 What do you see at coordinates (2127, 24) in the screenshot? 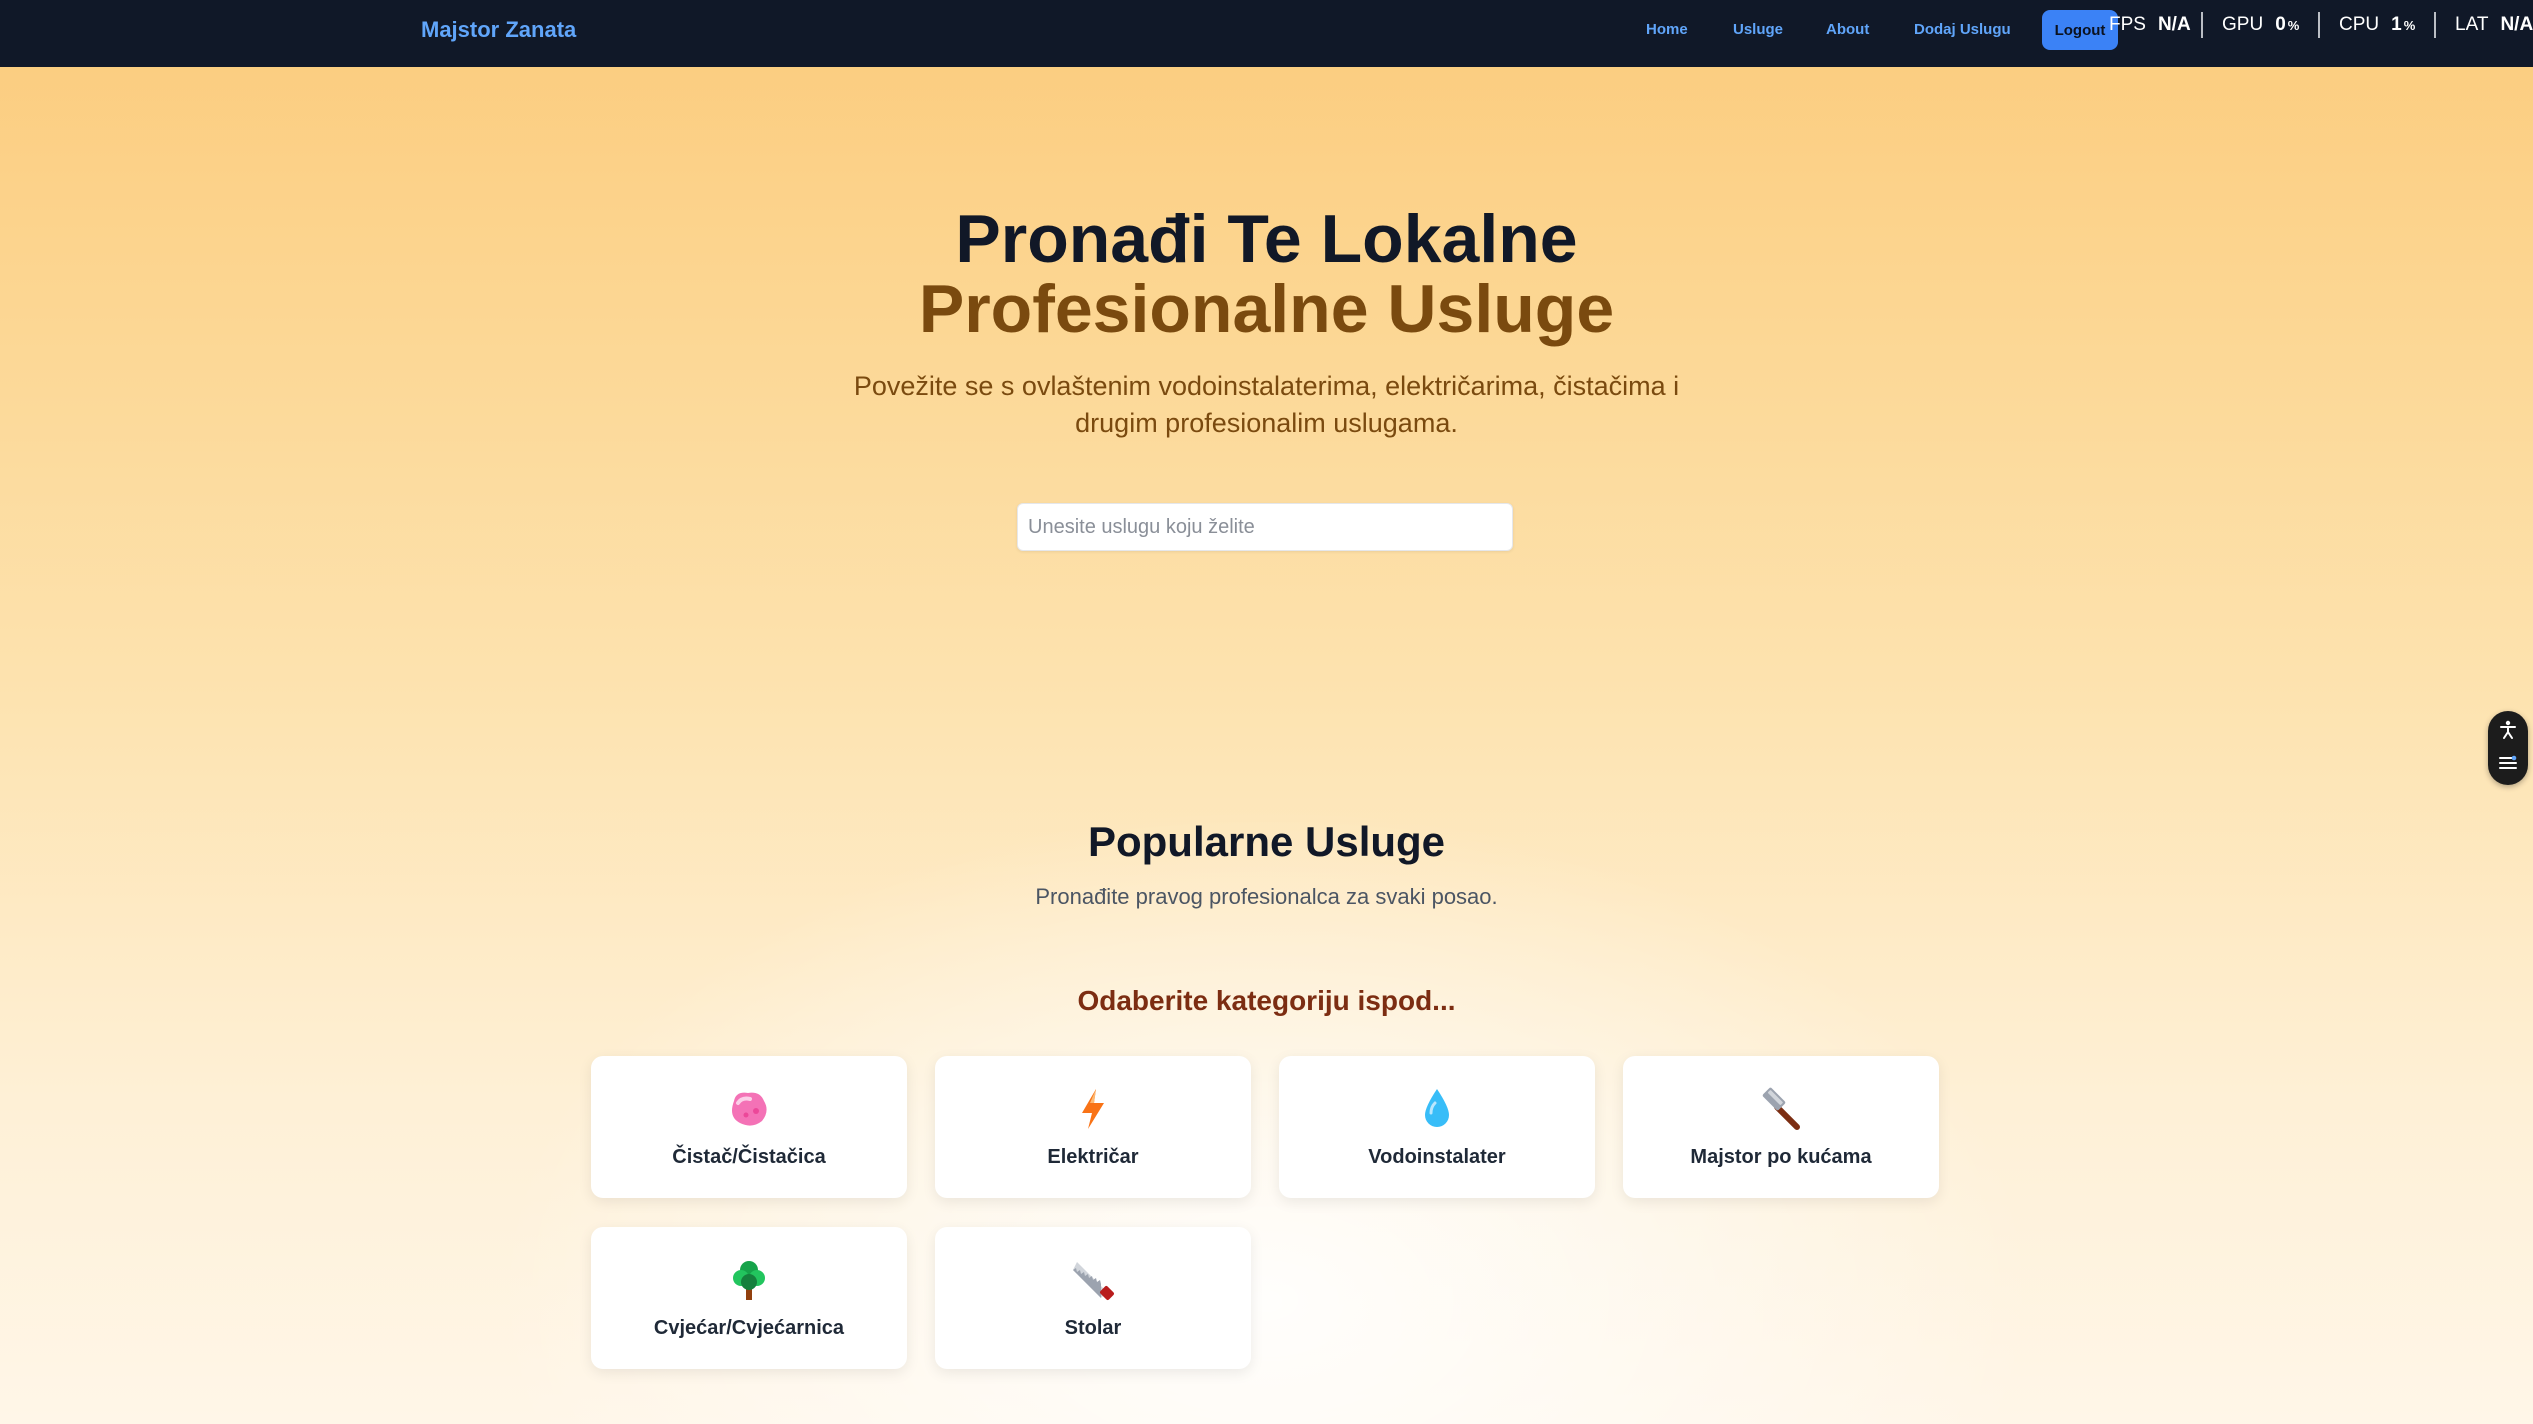
I see `perf-fps-label: FPS` at bounding box center [2127, 24].